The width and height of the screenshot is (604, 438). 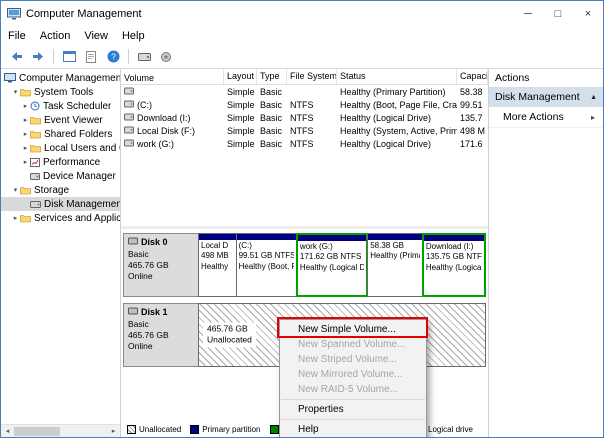 I want to click on legend-item-unallocated: Unallocated, so click(x=154, y=429).